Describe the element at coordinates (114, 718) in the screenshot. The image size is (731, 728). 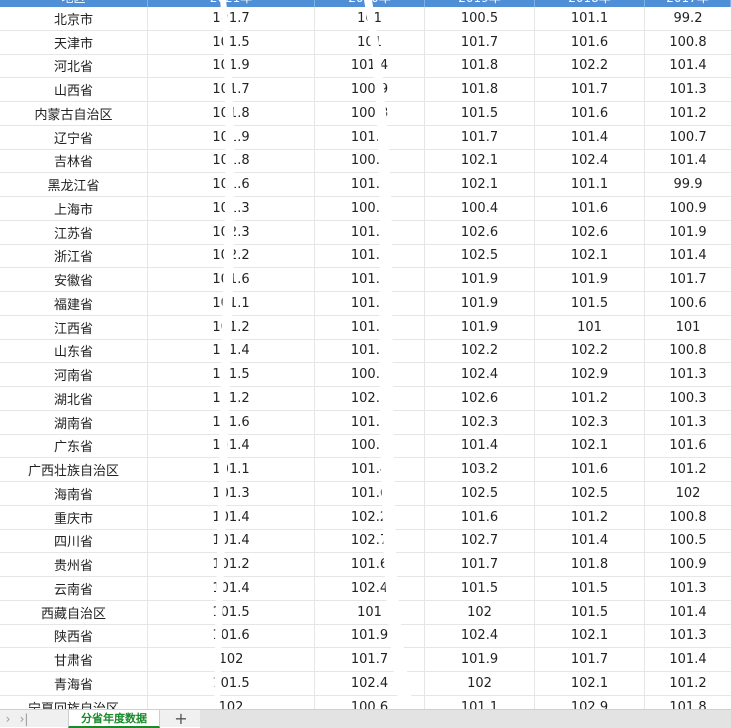
I see `sheet-tab-active: 分省年度数据` at that location.